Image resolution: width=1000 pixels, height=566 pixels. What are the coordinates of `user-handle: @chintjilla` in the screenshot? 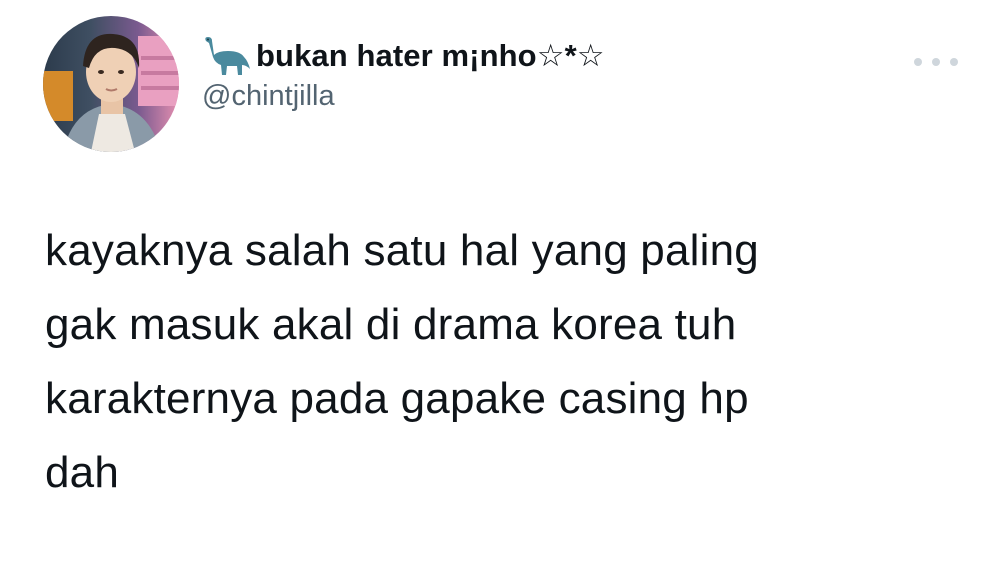 It's located at (403, 96).